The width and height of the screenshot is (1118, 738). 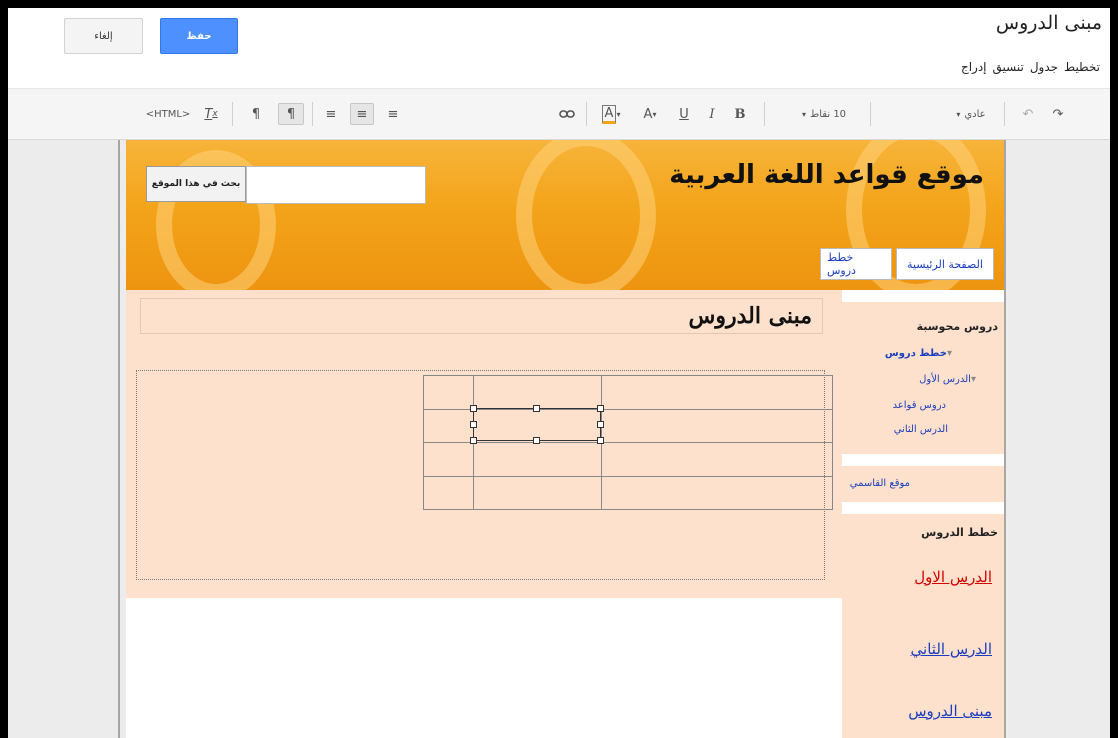 What do you see at coordinates (1058, 114) in the screenshot?
I see `redo-icon: ↷` at bounding box center [1058, 114].